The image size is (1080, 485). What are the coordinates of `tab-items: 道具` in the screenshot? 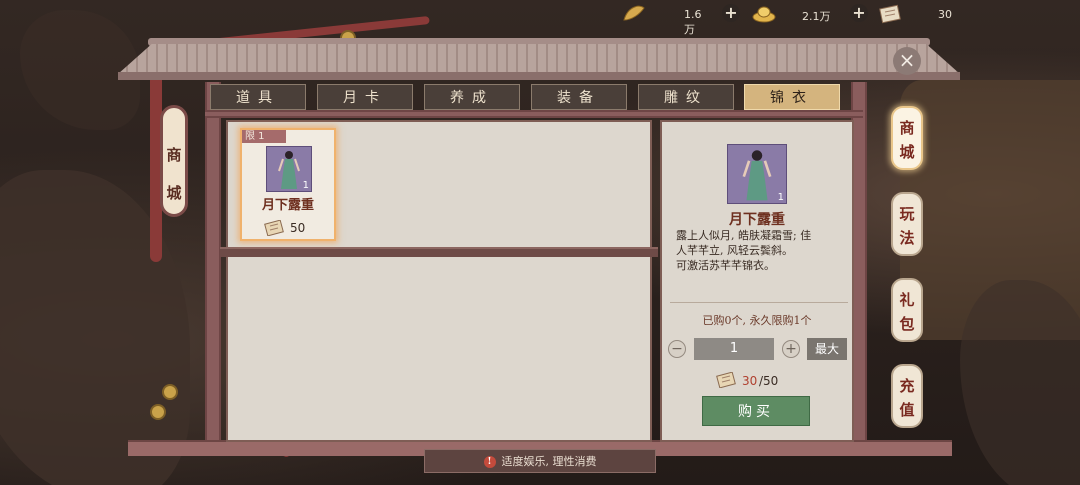 It's located at (258, 97).